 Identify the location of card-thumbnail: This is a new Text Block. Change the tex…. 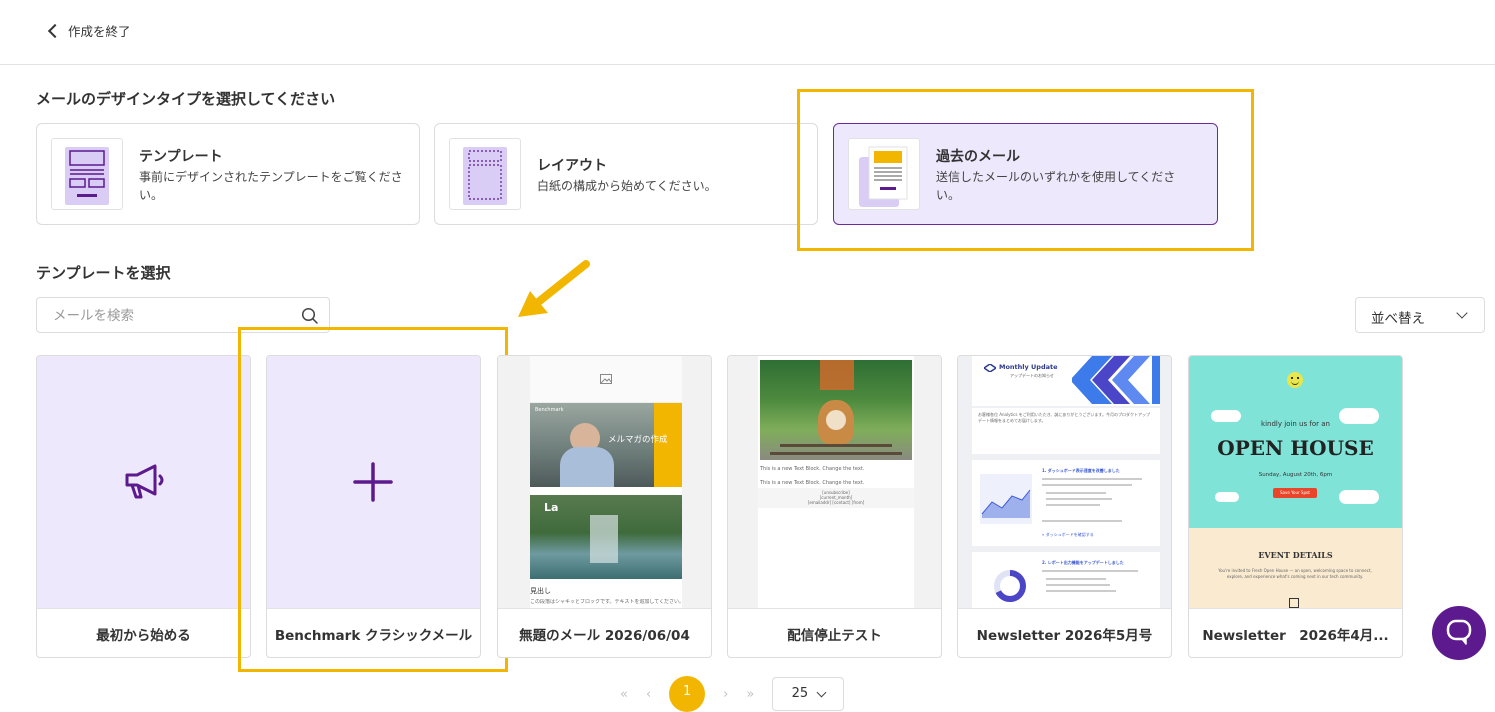
(834, 482).